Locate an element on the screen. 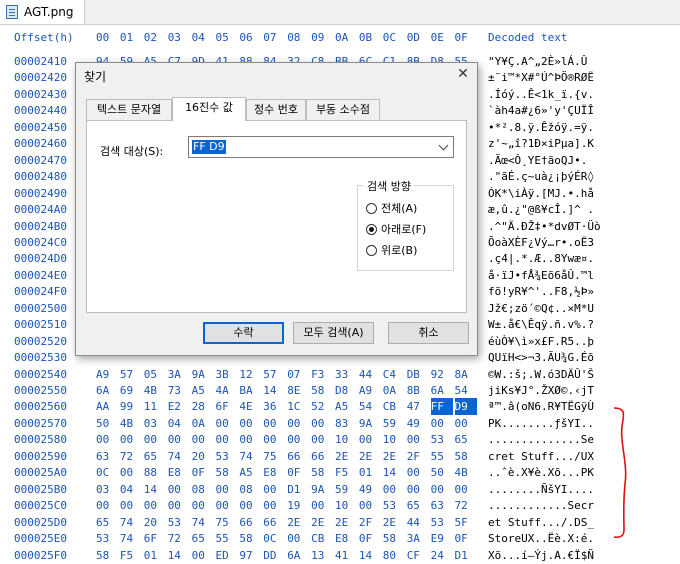  hex-byte: 24 is located at coordinates (442, 555).